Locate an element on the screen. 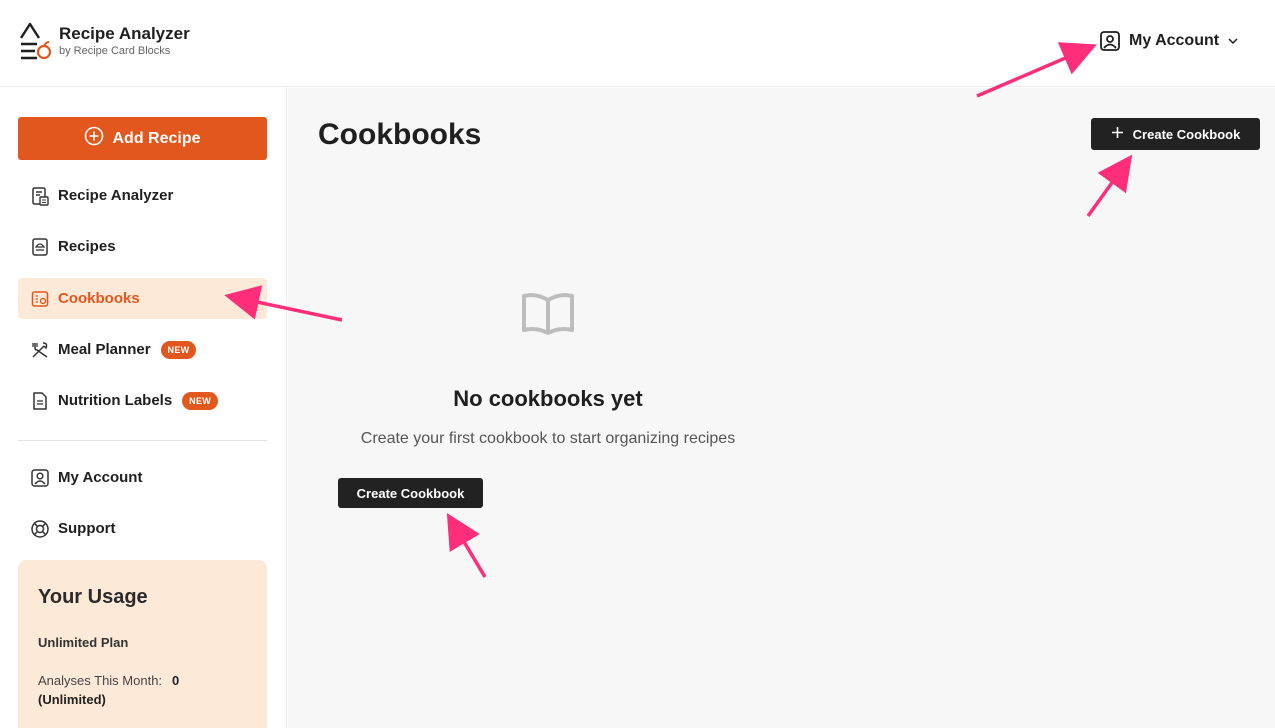  brand-title: Recipe Analyzer is located at coordinates (124, 33).